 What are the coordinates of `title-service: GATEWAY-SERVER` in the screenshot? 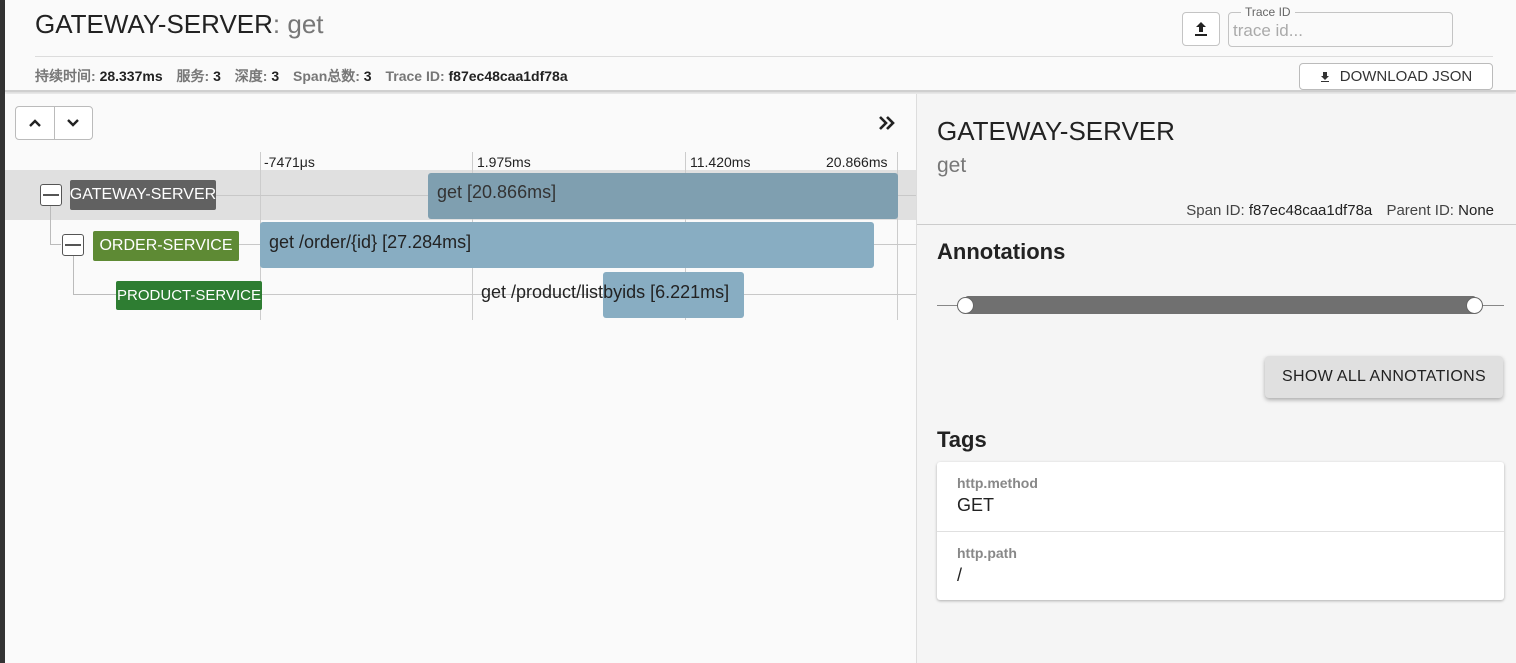 It's located at (154, 24).